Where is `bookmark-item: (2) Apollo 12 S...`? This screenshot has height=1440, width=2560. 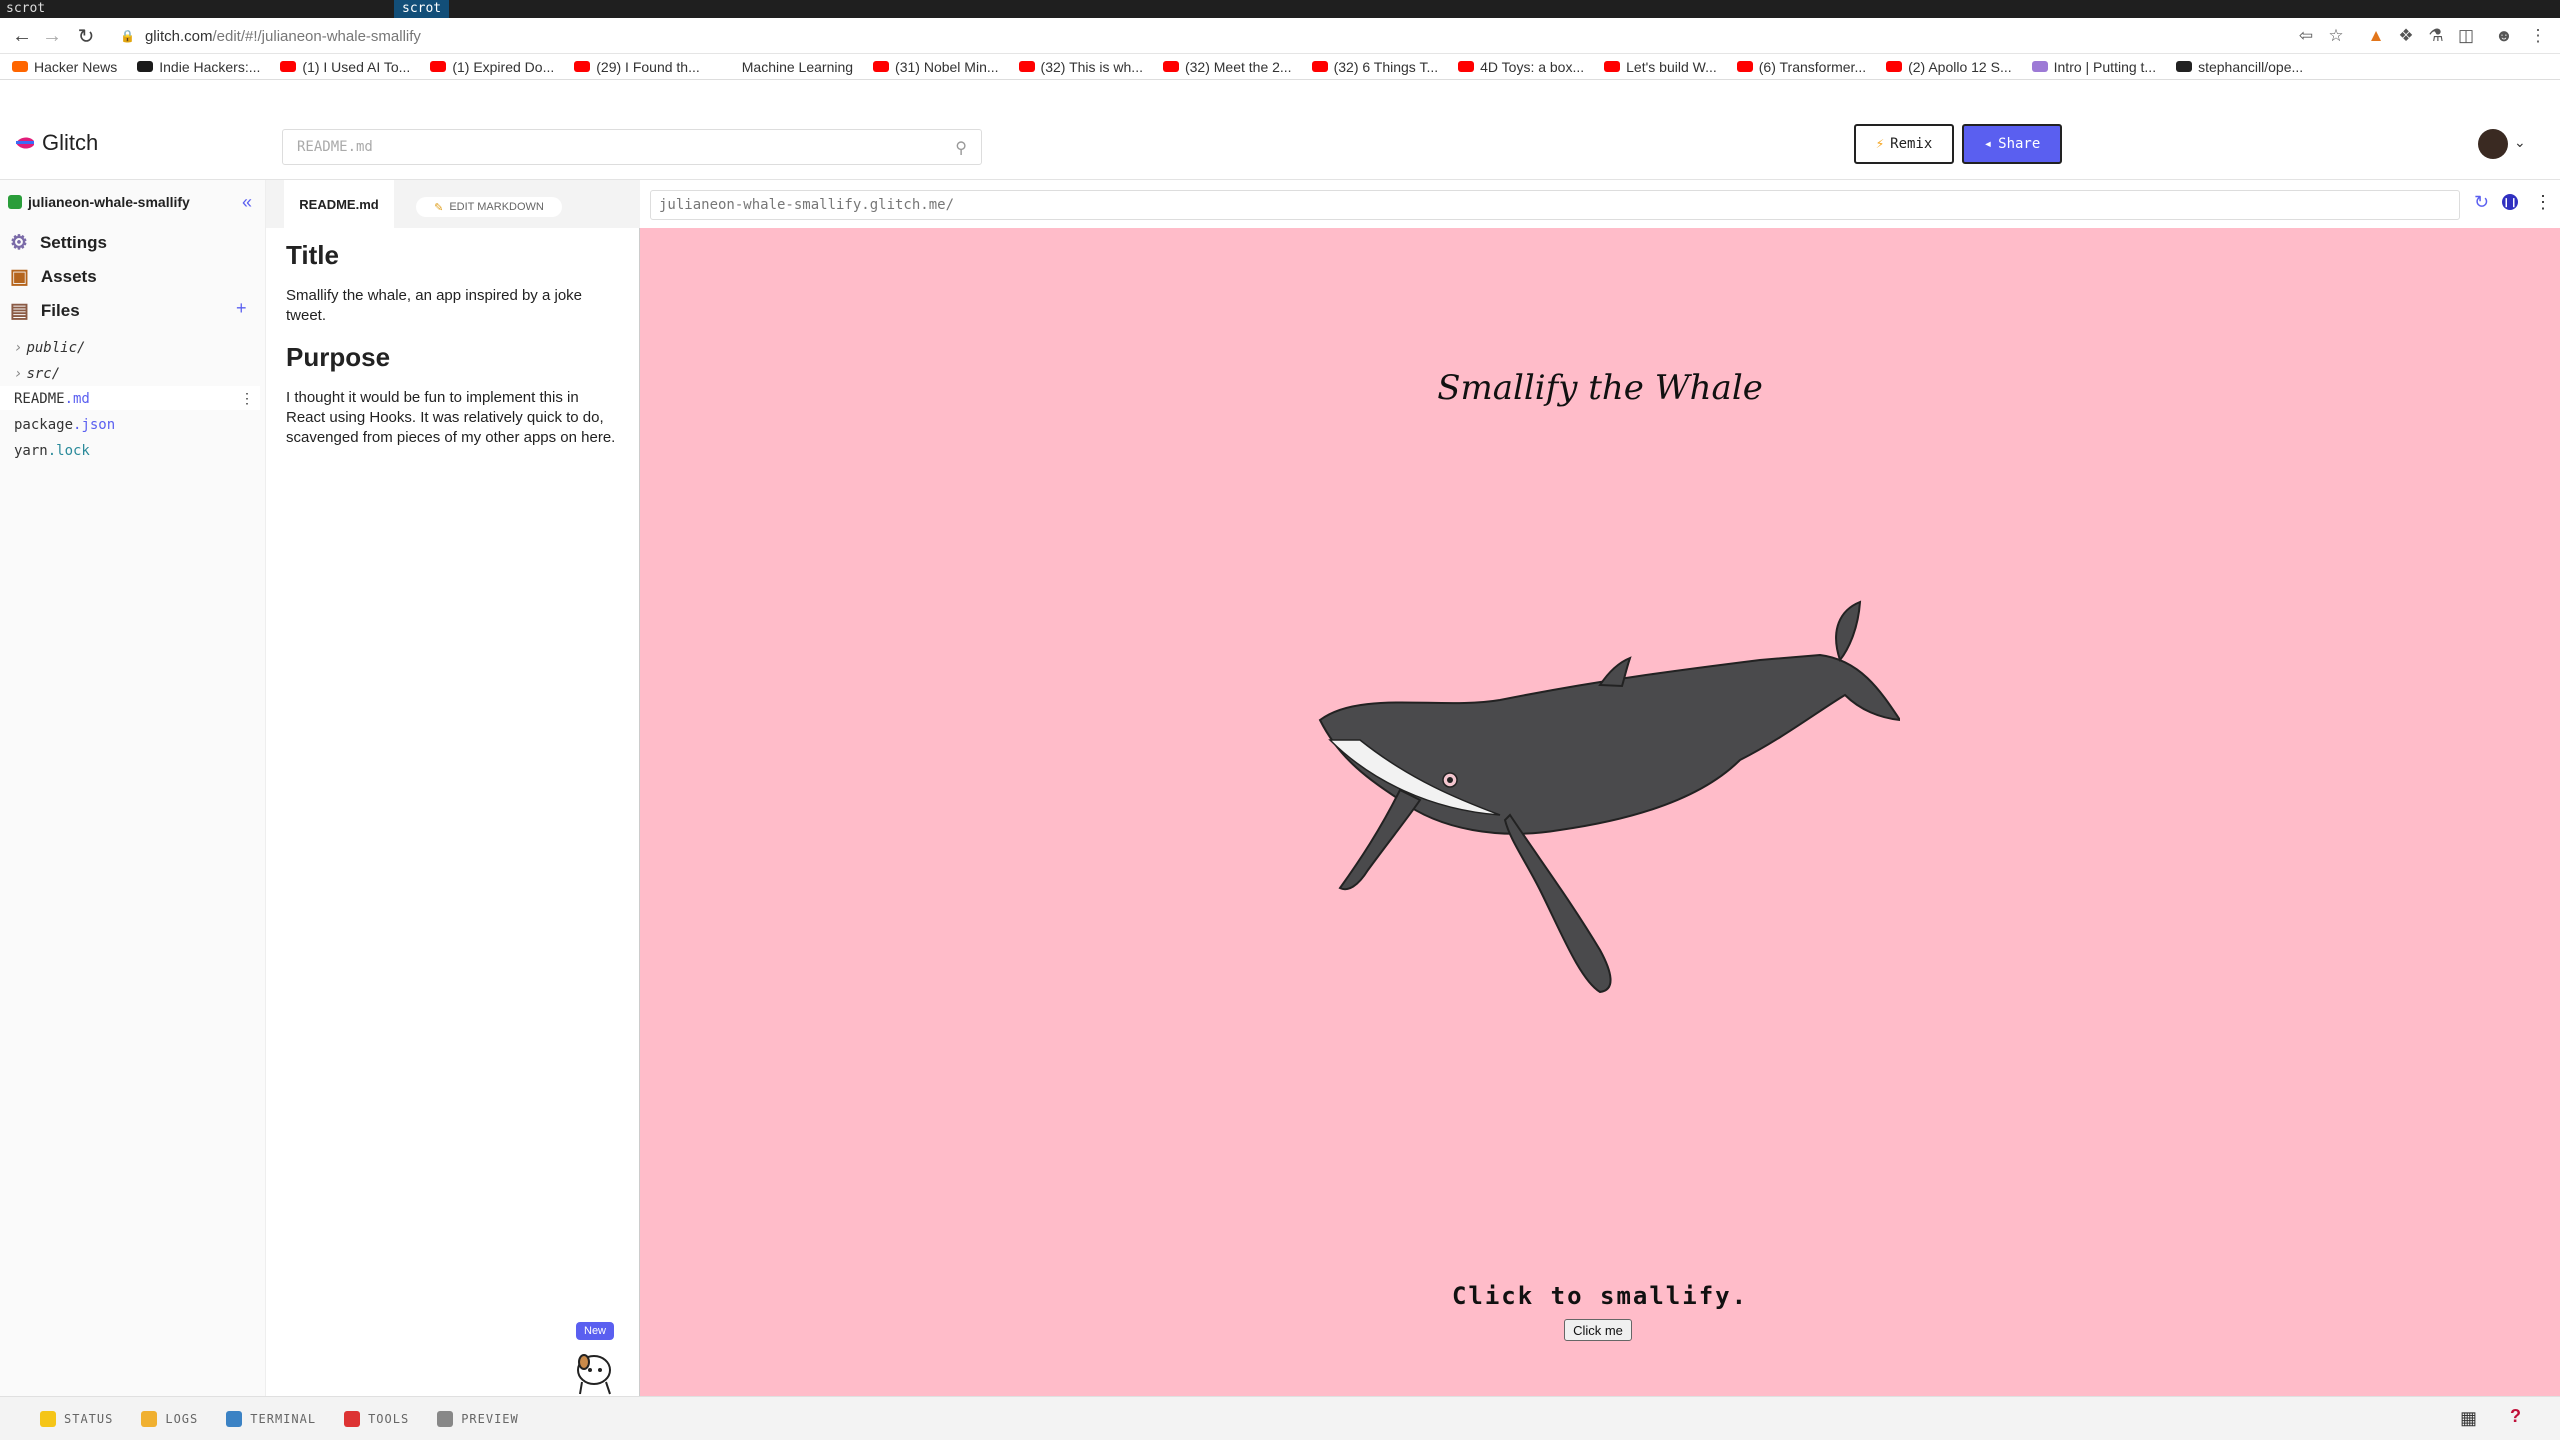
bookmark-item: (2) Apollo 12 S... is located at coordinates (1949, 67).